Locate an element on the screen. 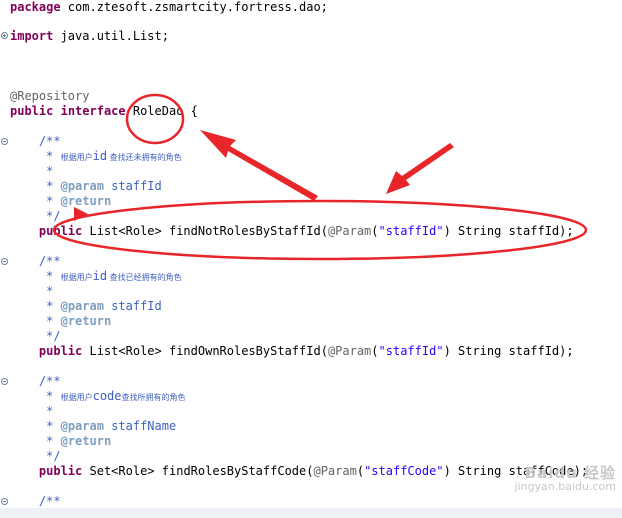 This screenshot has width=622, height=518. open-brace: { is located at coordinates (190, 111).